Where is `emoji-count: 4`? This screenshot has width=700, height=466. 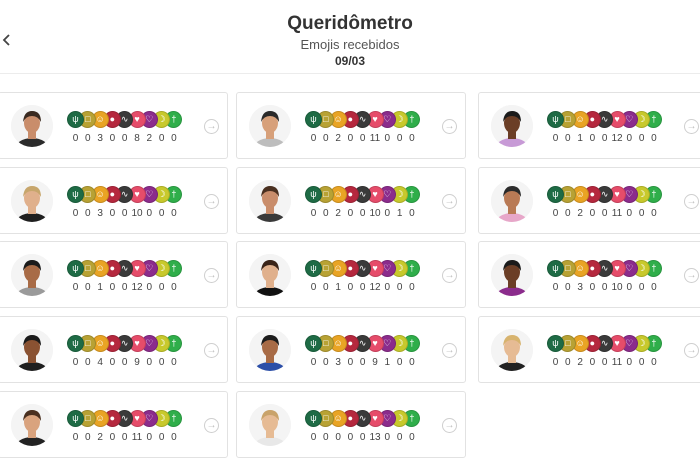 emoji-count: 4 is located at coordinates (100, 362).